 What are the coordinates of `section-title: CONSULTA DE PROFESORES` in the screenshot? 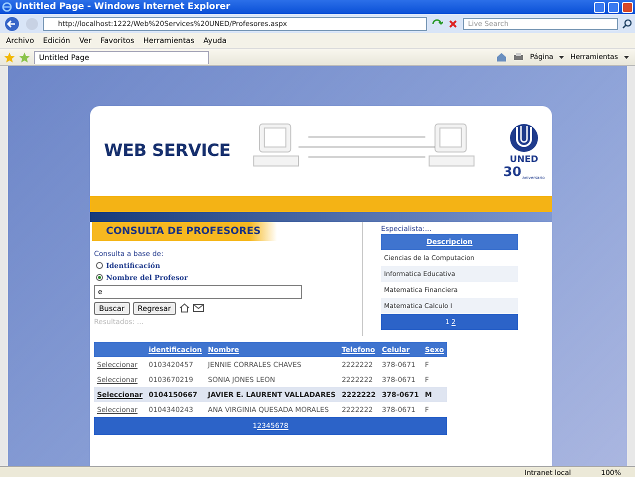 It's located at (184, 231).